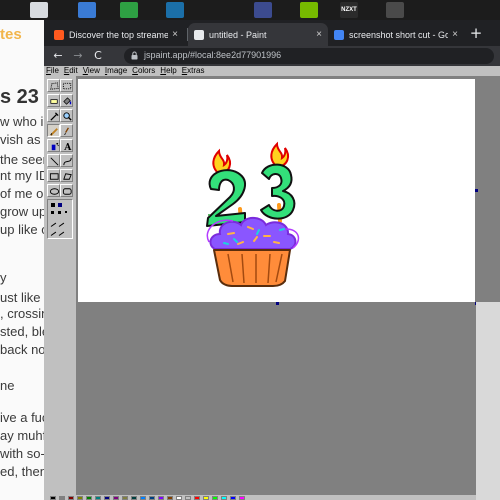 This screenshot has height=500, width=500. I want to click on desktop-background-strip, so click(488, 401).